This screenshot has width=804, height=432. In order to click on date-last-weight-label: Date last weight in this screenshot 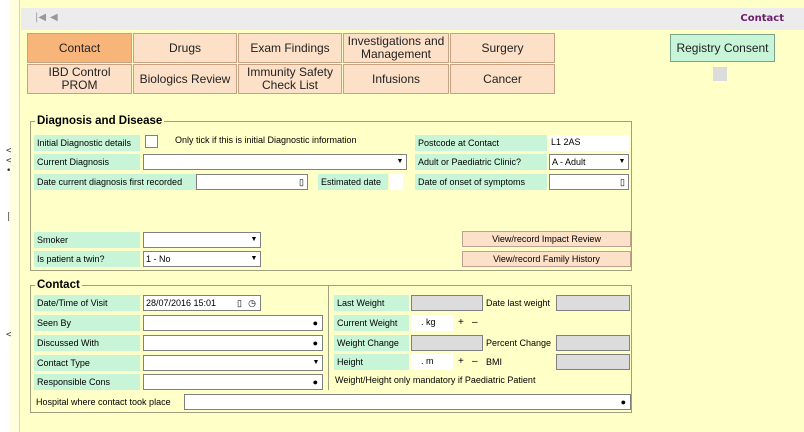, I will do `click(518, 303)`.